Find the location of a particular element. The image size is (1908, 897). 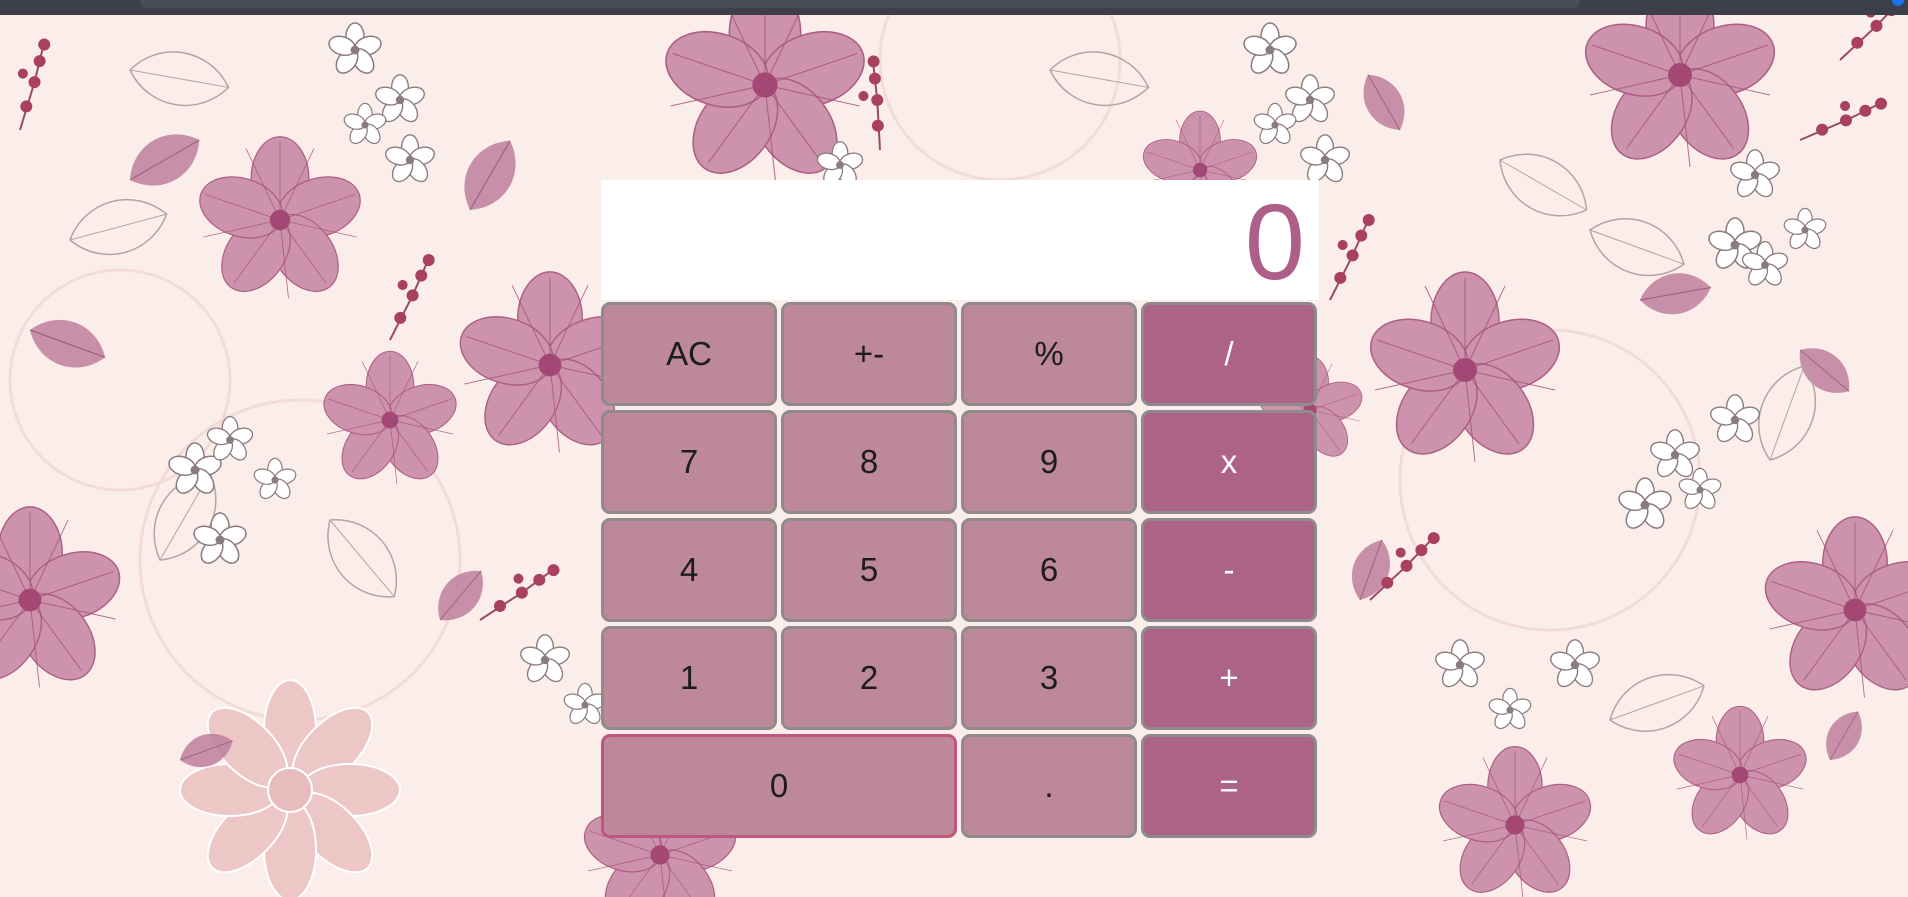

key-4-button: 4 is located at coordinates (689, 570).